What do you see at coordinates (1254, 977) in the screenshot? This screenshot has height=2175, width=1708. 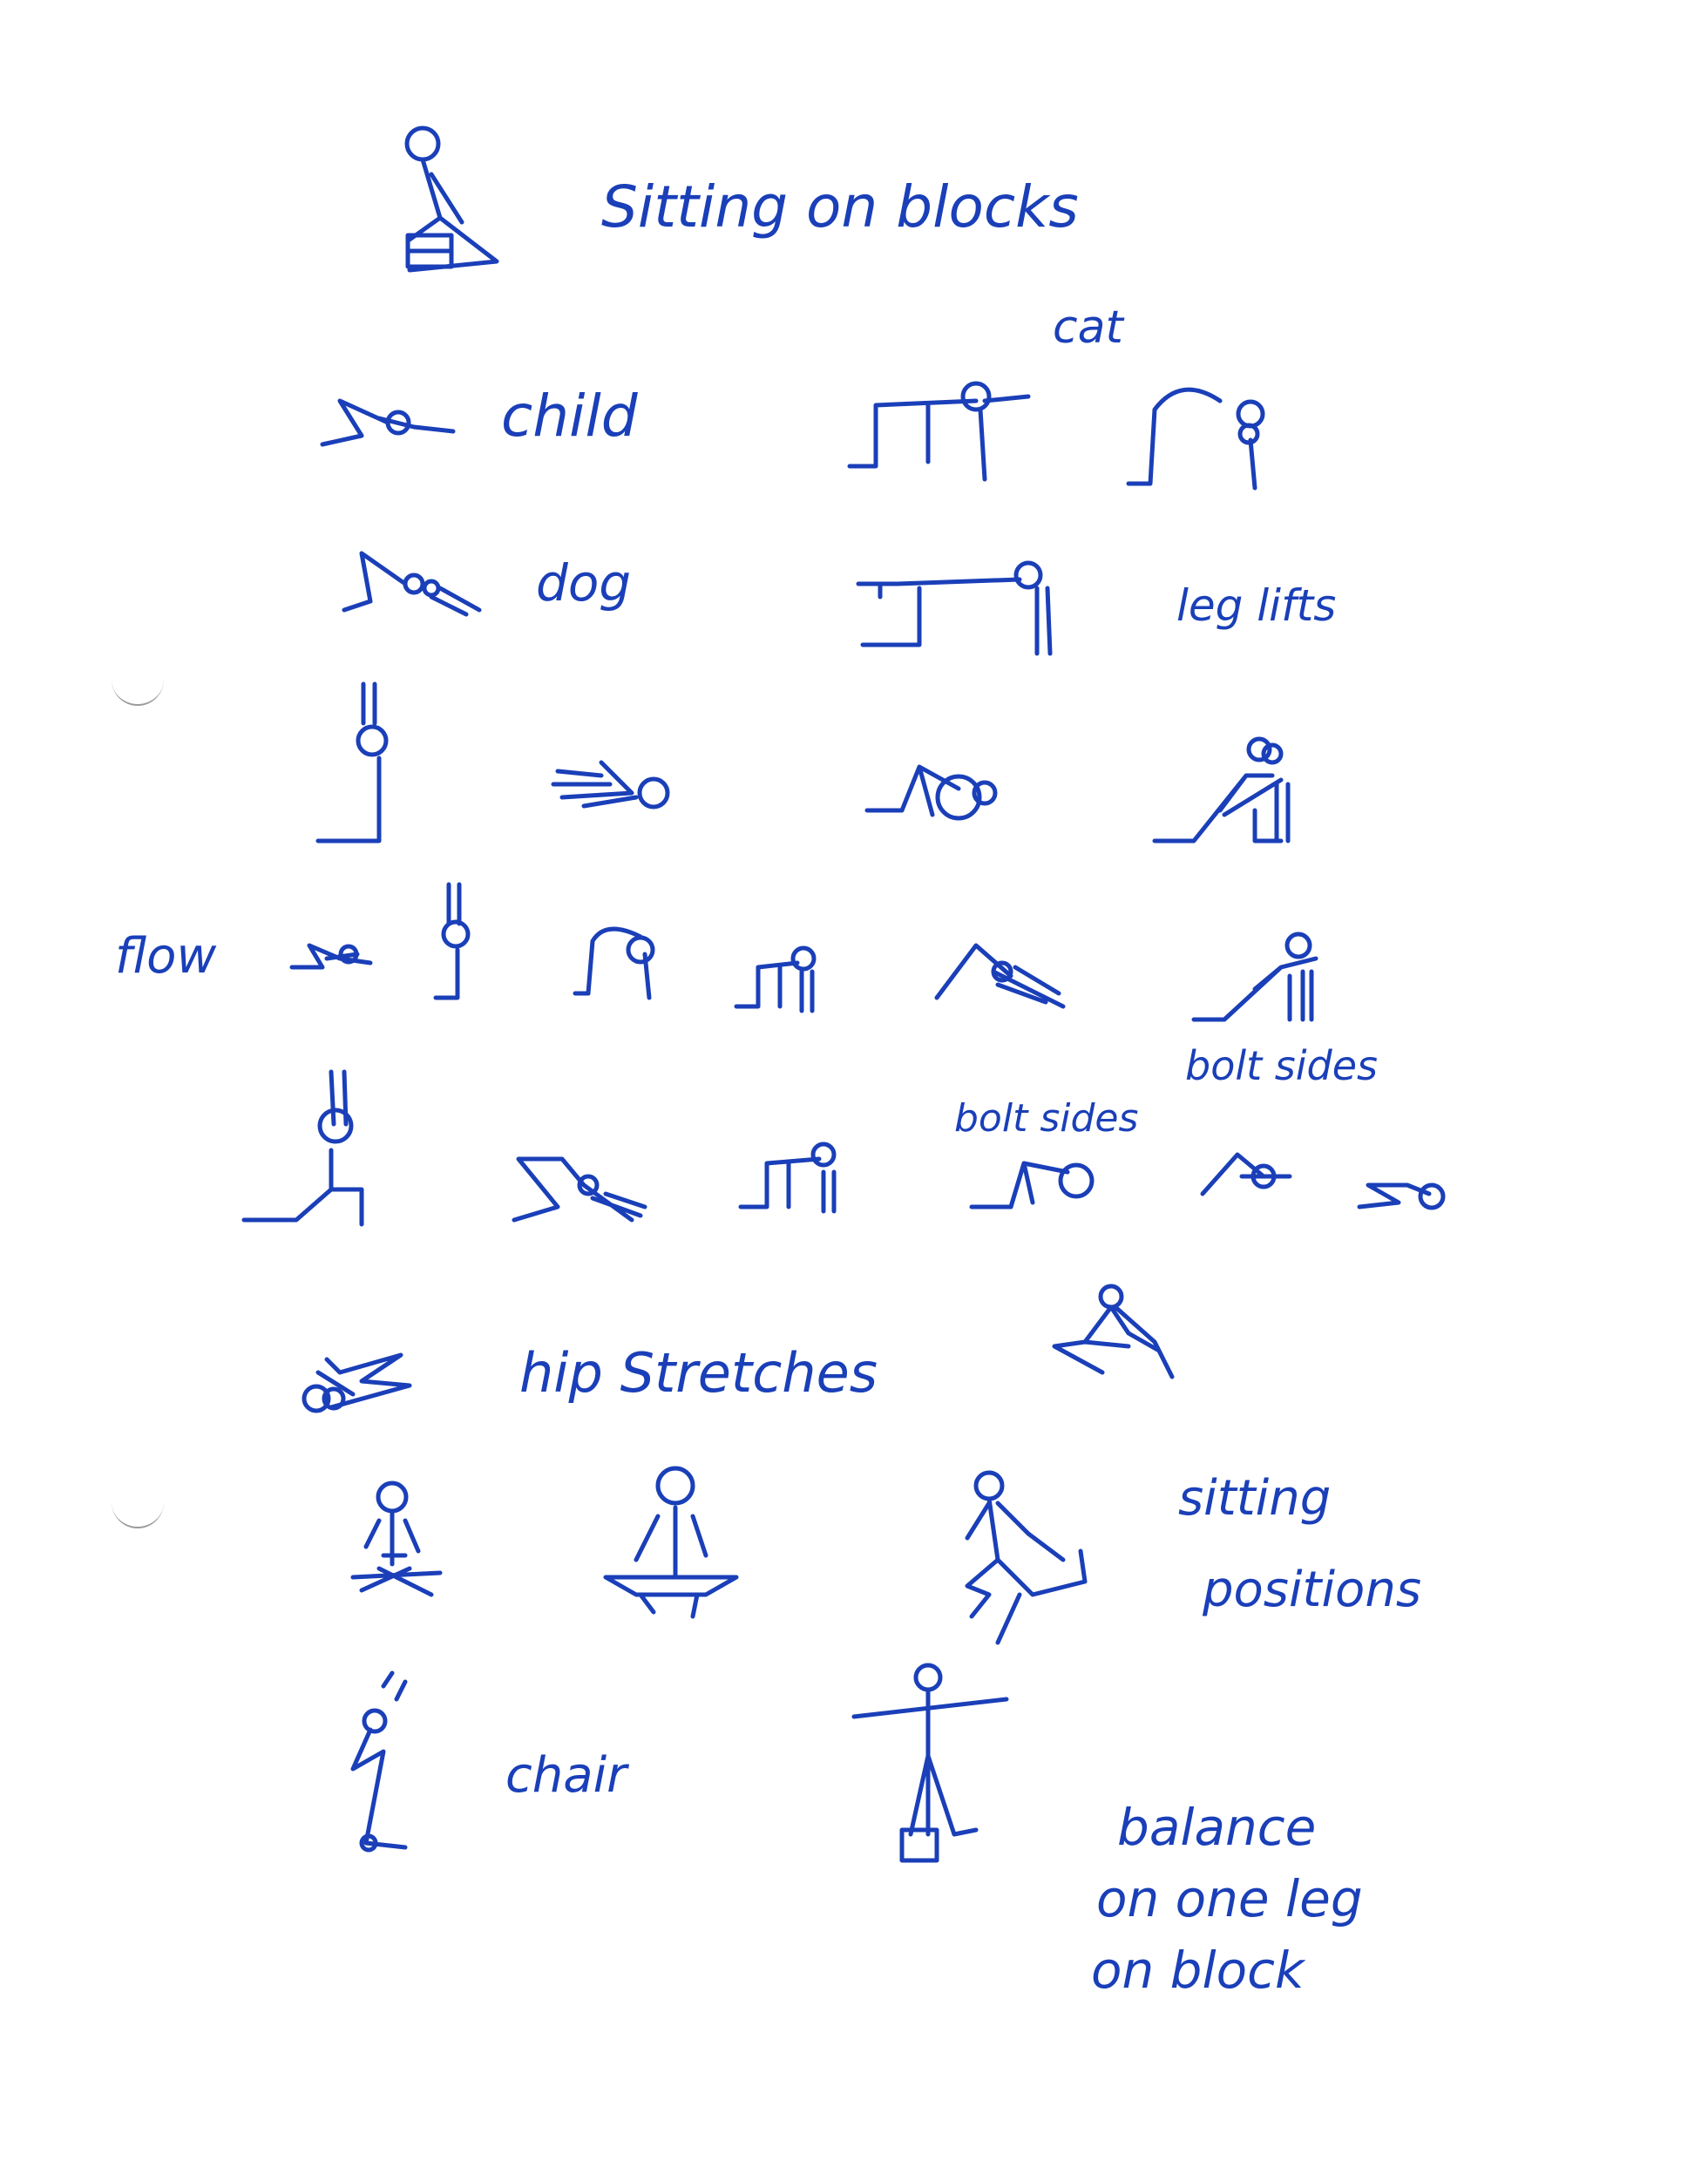 I see `flow-lunge-figure` at bounding box center [1254, 977].